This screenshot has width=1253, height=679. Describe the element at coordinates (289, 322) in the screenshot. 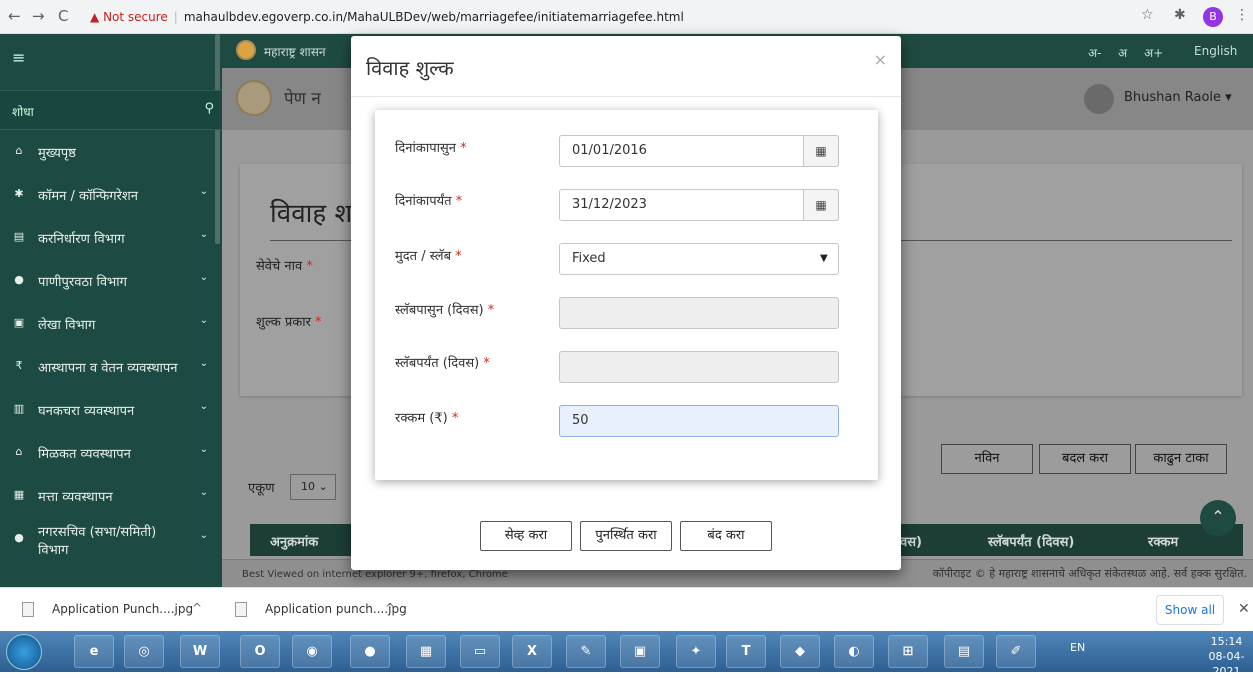

I see `fee-type-label: शुल्क प्रकार *` at that location.